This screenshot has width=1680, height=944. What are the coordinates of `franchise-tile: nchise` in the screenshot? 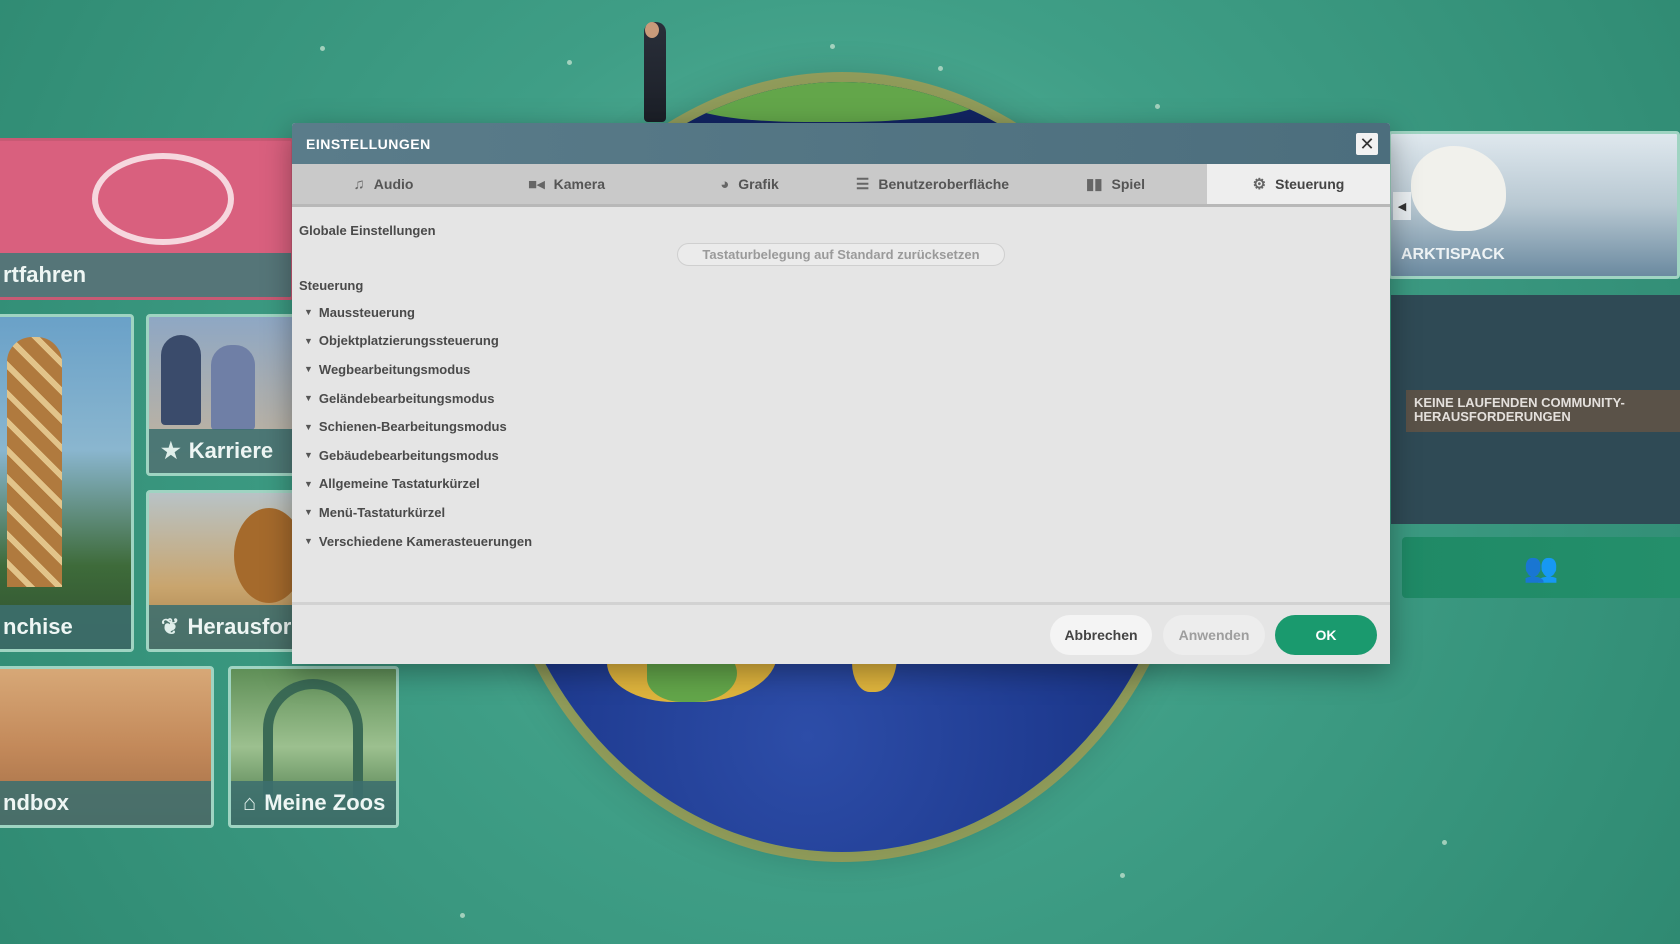 It's located at (67, 483).